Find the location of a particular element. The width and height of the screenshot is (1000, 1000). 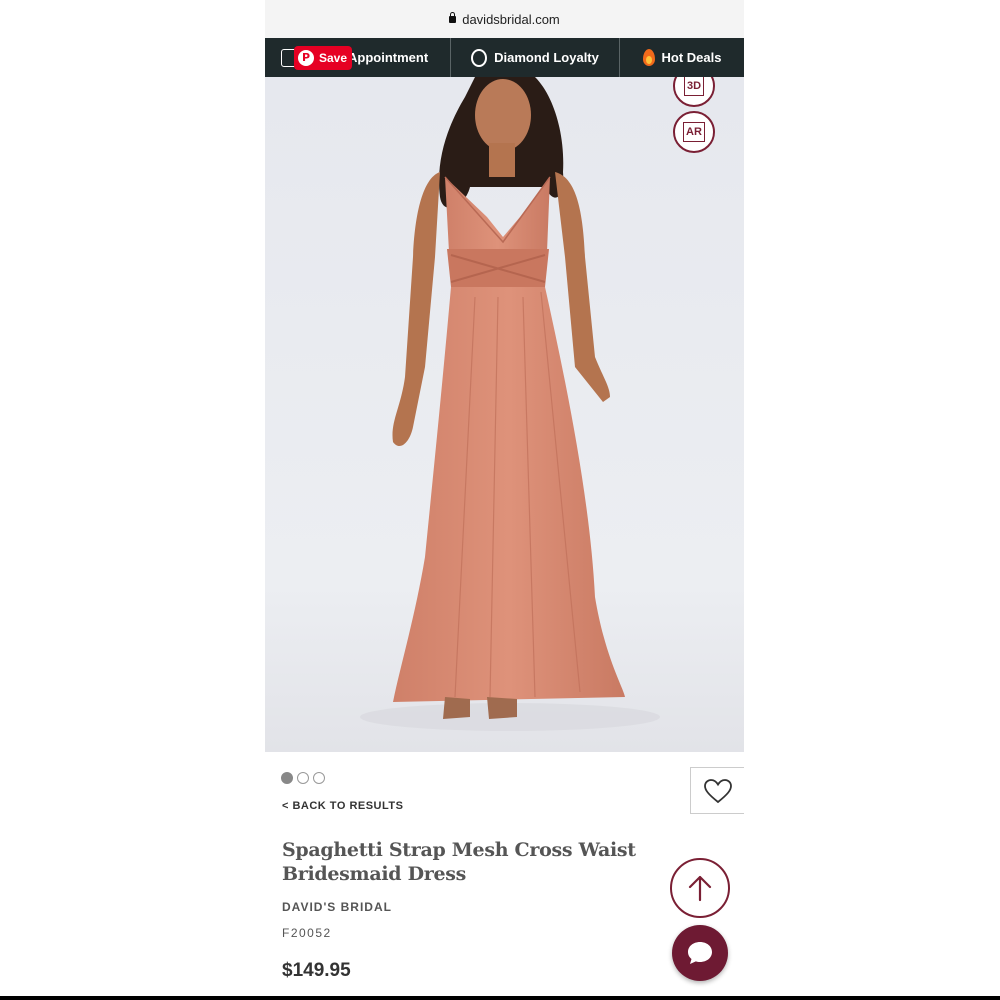

product-brand: DAVID'S BRIDAL is located at coordinates (337, 907).